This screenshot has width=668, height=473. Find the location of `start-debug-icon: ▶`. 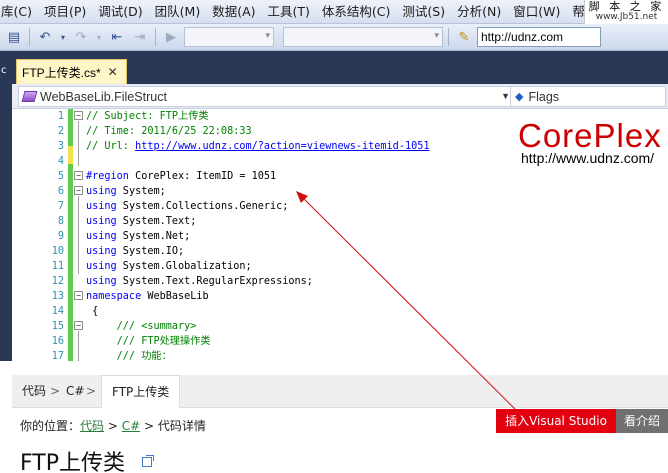

start-debug-icon: ▶ is located at coordinates (171, 37).